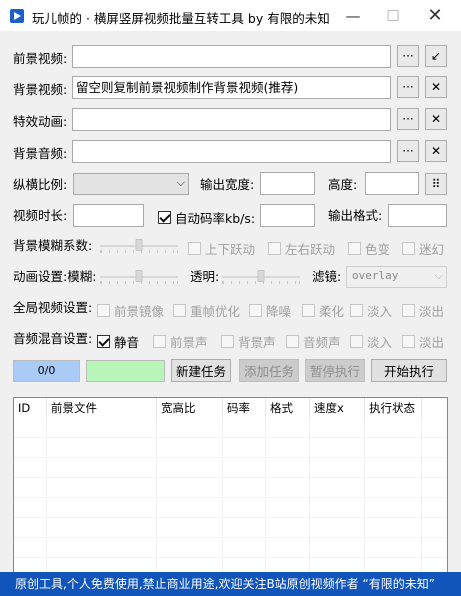 The height and width of the screenshot is (596, 461). Describe the element at coordinates (310, 249) in the screenshot. I see `bounce-horizontal-label: 左右跃动` at that location.